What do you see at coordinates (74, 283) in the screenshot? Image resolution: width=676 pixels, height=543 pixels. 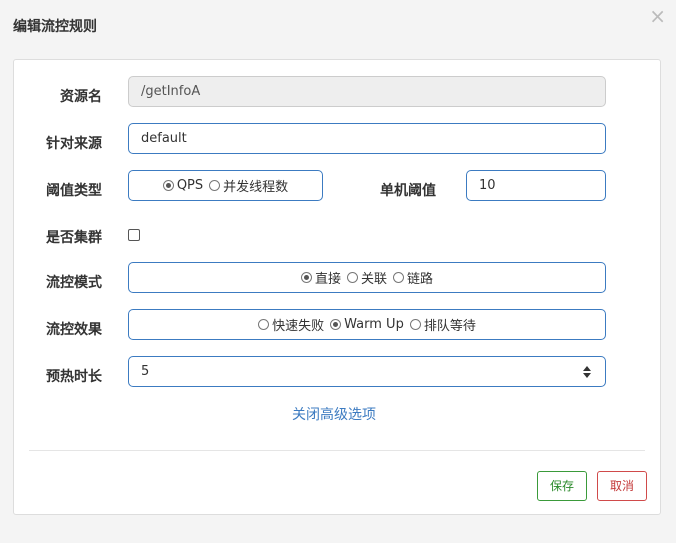 I see `strategy-label: 流控模式` at bounding box center [74, 283].